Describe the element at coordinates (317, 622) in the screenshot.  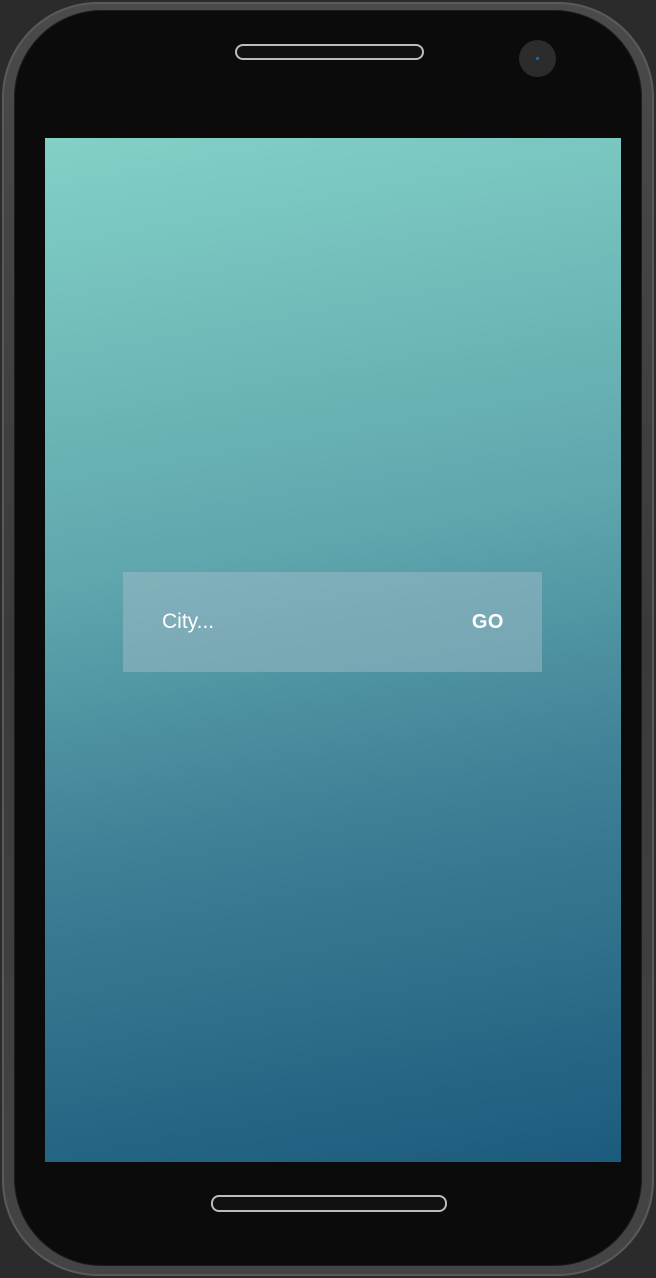
I see `city-input` at that location.